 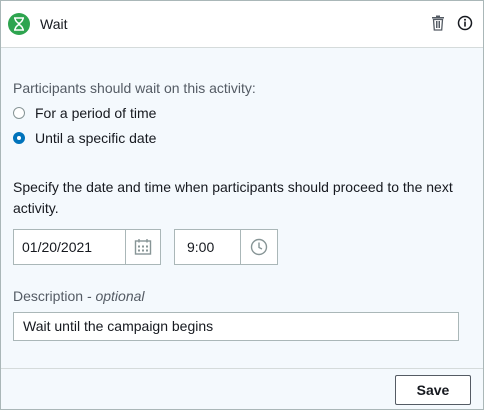 What do you see at coordinates (19, 138) in the screenshot?
I see `radio-button-selected` at bounding box center [19, 138].